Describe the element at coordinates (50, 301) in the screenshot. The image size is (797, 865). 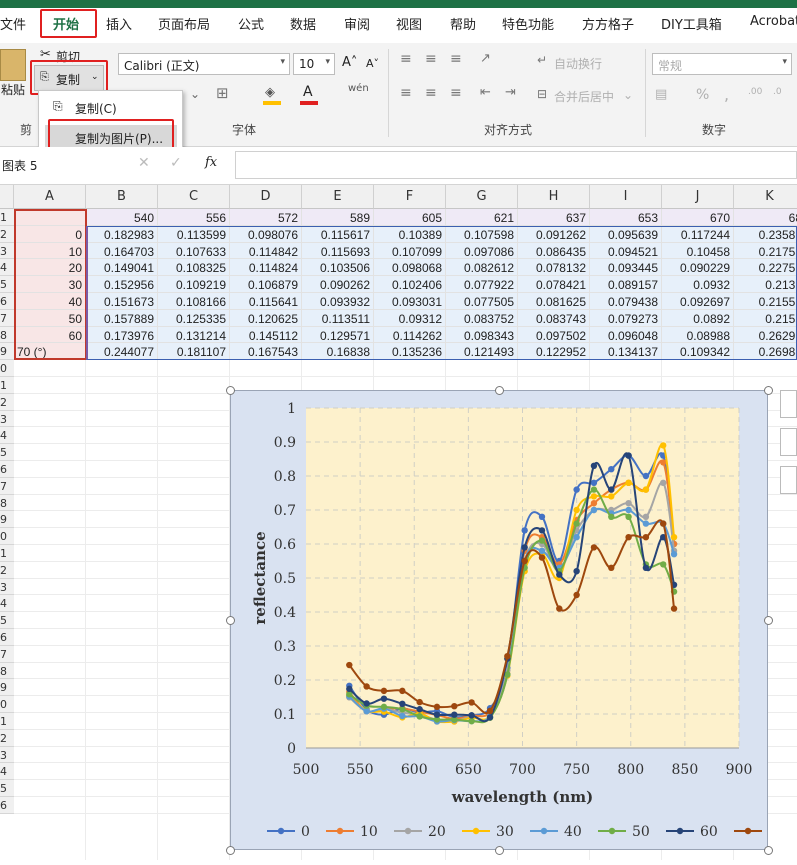
I see `data-cell: 40` at that location.